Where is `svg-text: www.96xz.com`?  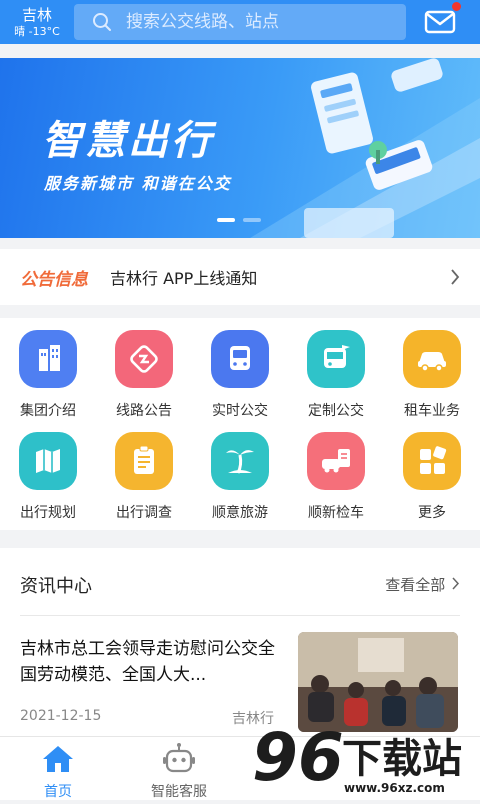 svg-text: www.96xz.com is located at coordinates (394, 788).